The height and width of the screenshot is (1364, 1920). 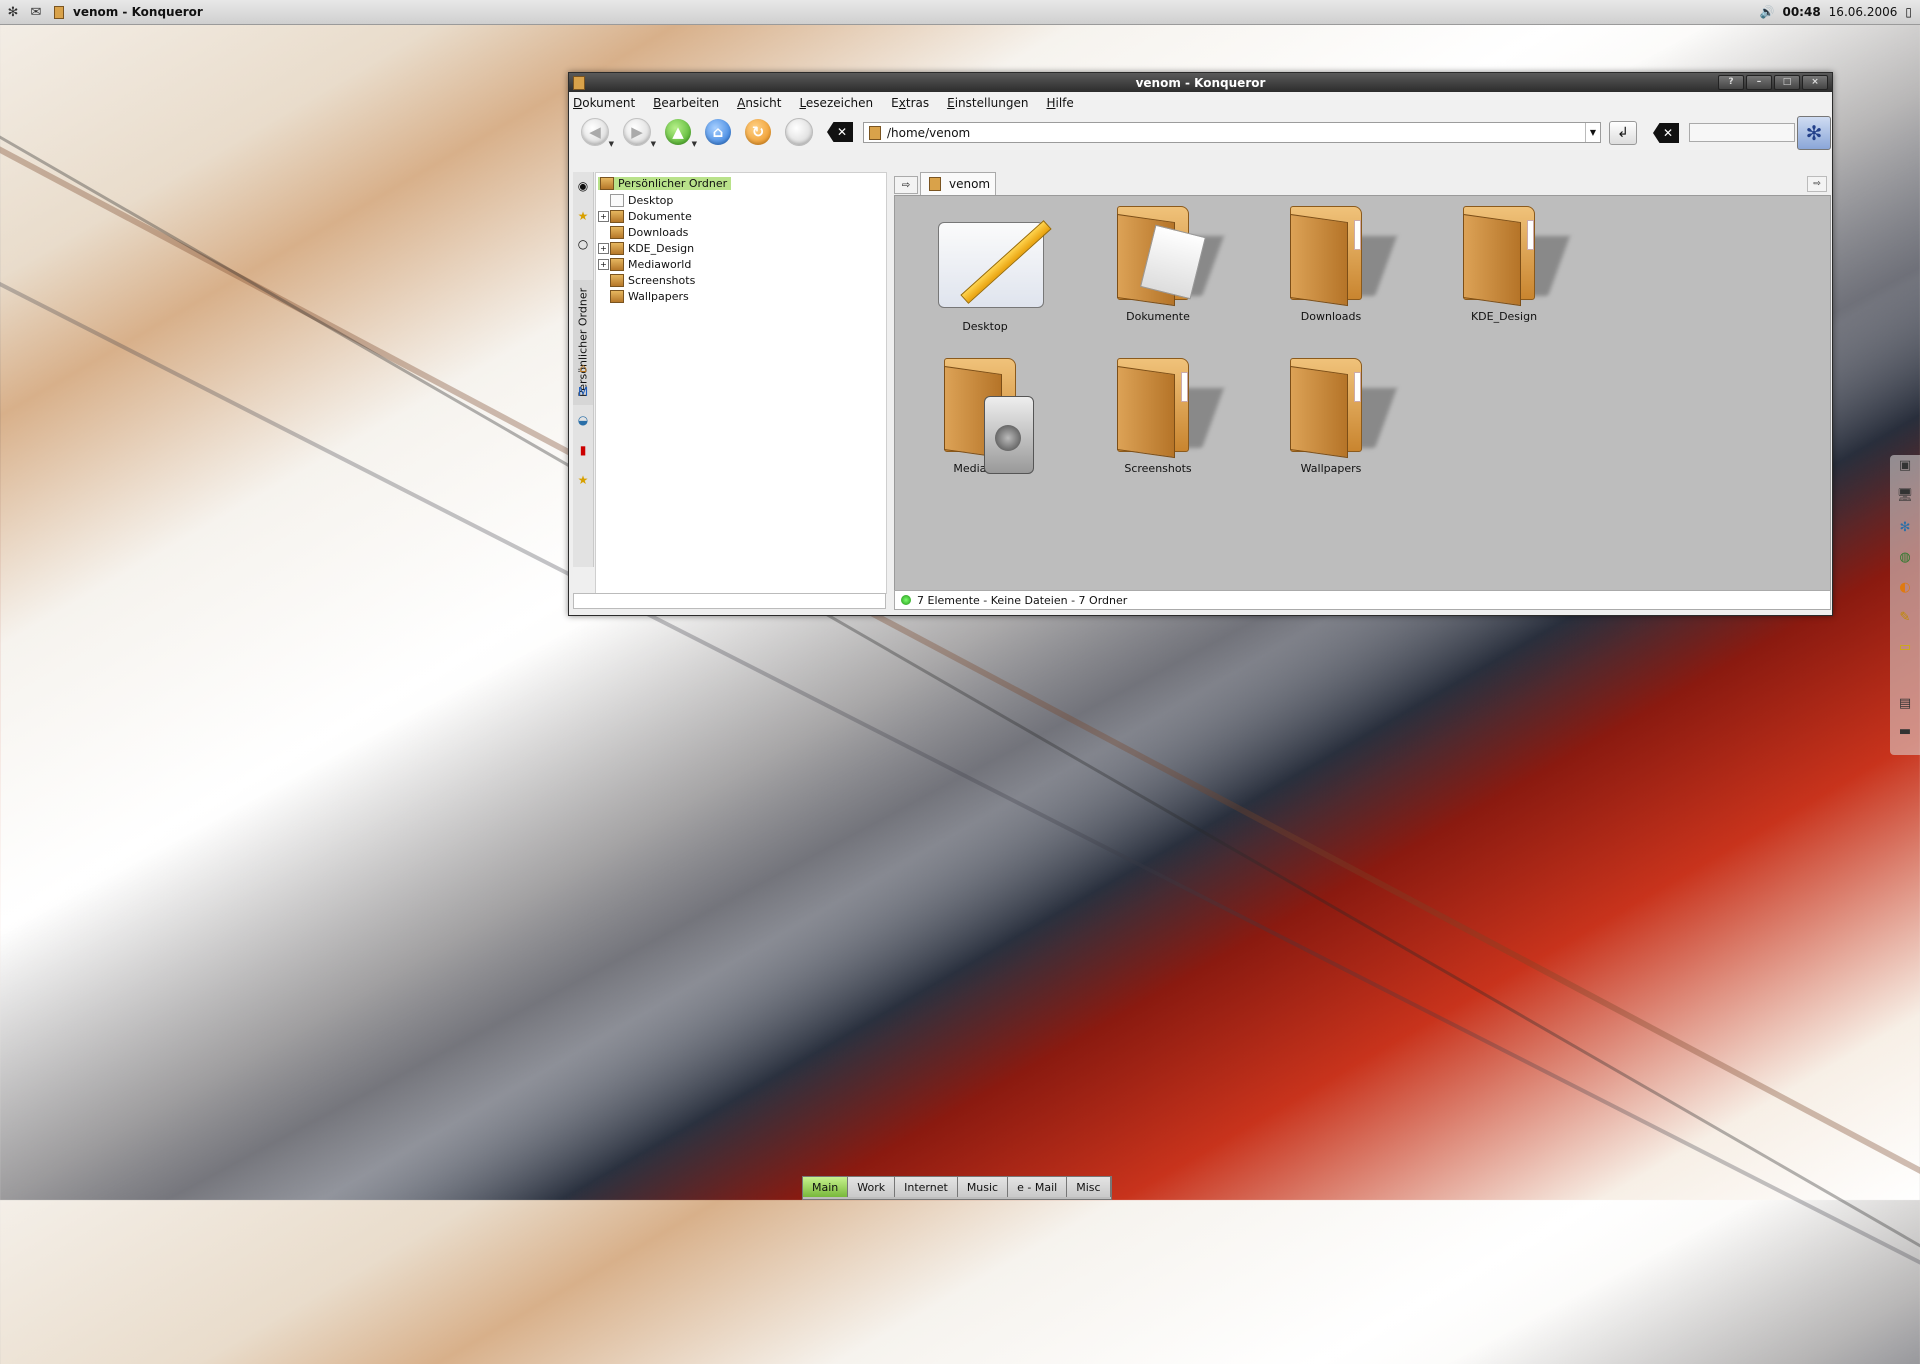 What do you see at coordinates (1905, 703) in the screenshot?
I see `printer-icon: ▤` at bounding box center [1905, 703].